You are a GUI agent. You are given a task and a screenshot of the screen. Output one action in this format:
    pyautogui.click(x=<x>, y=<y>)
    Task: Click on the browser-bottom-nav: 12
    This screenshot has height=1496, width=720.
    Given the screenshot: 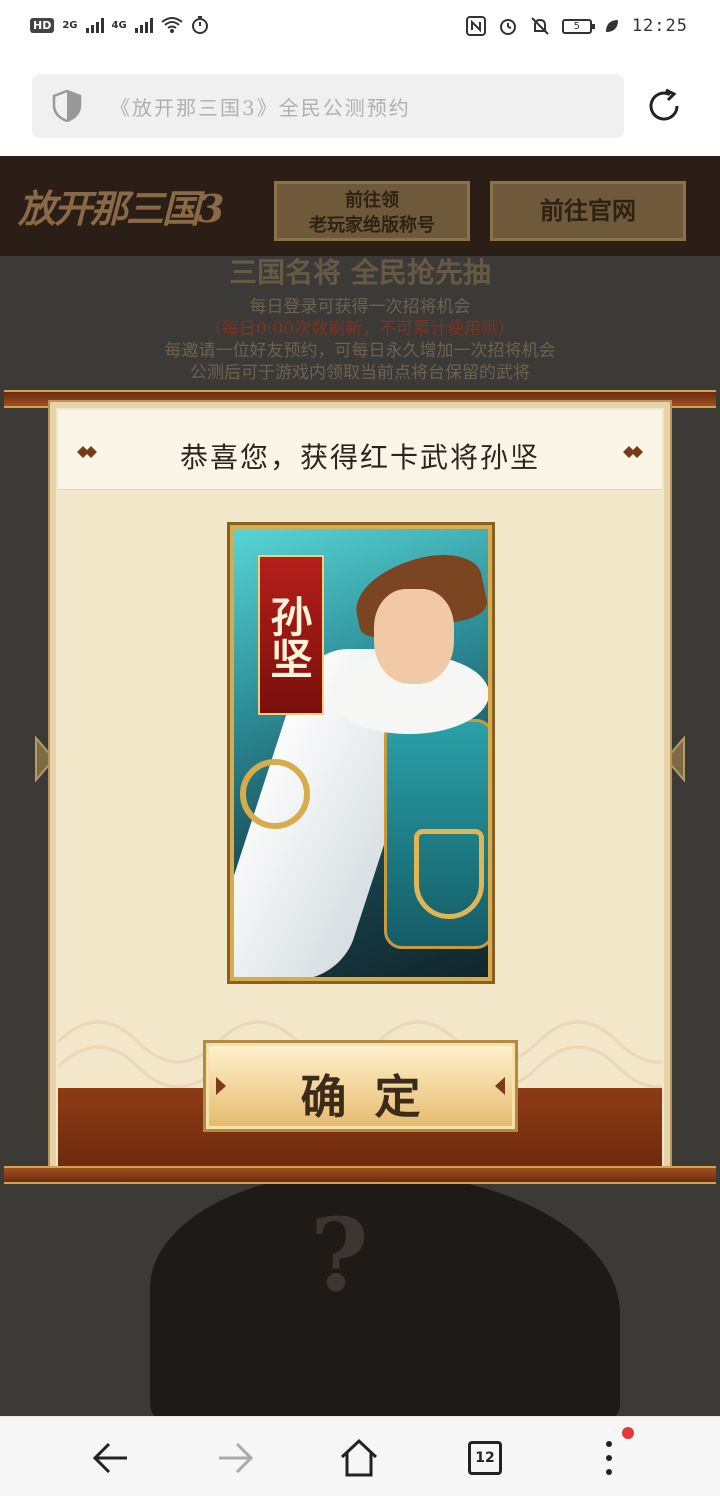 What is the action you would take?
    pyautogui.click(x=360, y=1456)
    